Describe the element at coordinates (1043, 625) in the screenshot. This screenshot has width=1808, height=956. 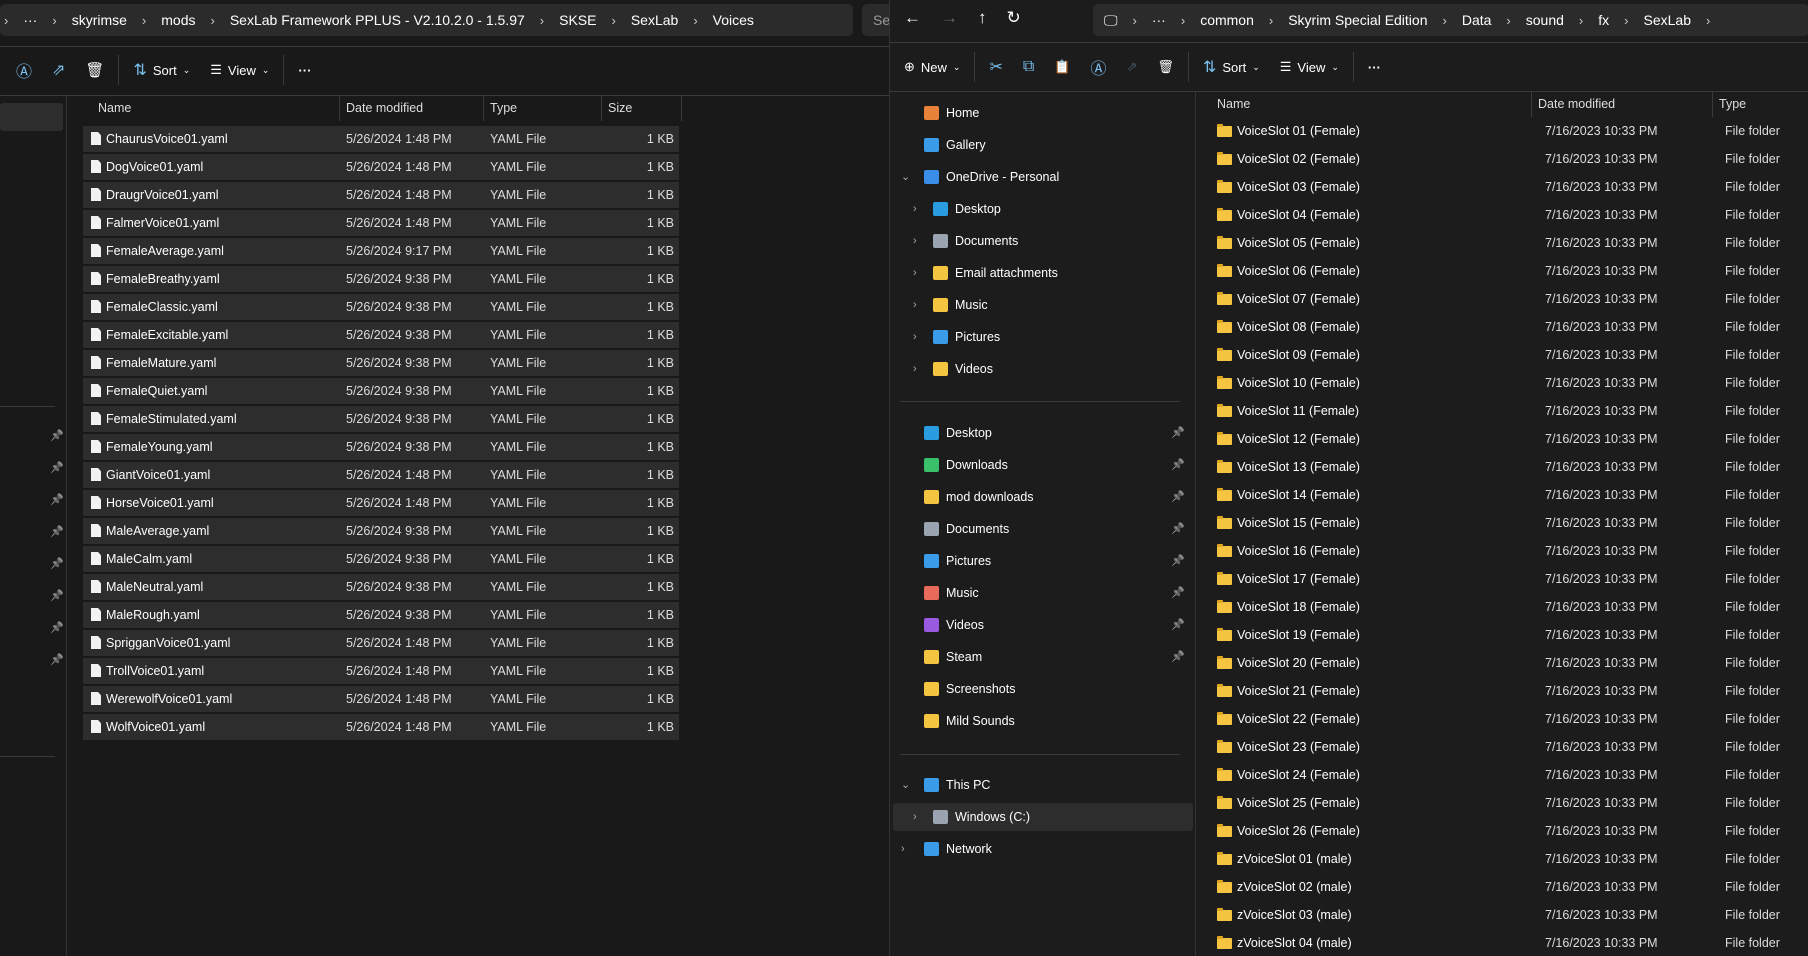
I see `nav-item-videos: Videos 📌` at that location.